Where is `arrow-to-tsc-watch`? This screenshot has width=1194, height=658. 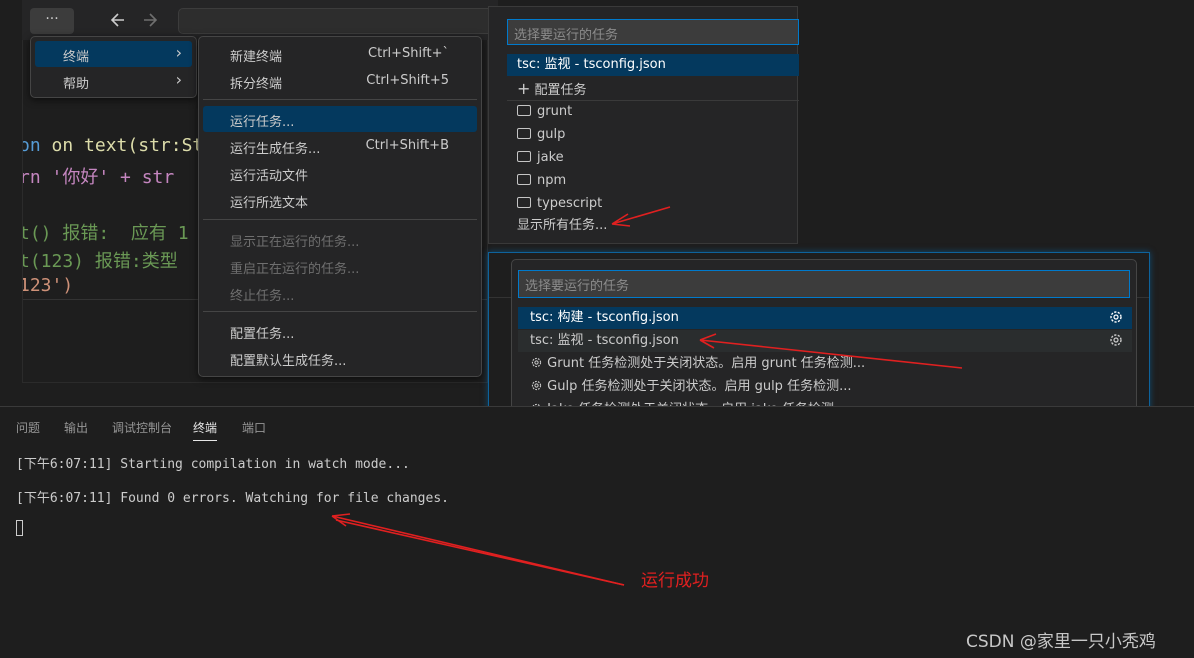
arrow-to-tsc-watch is located at coordinates (831, 351).